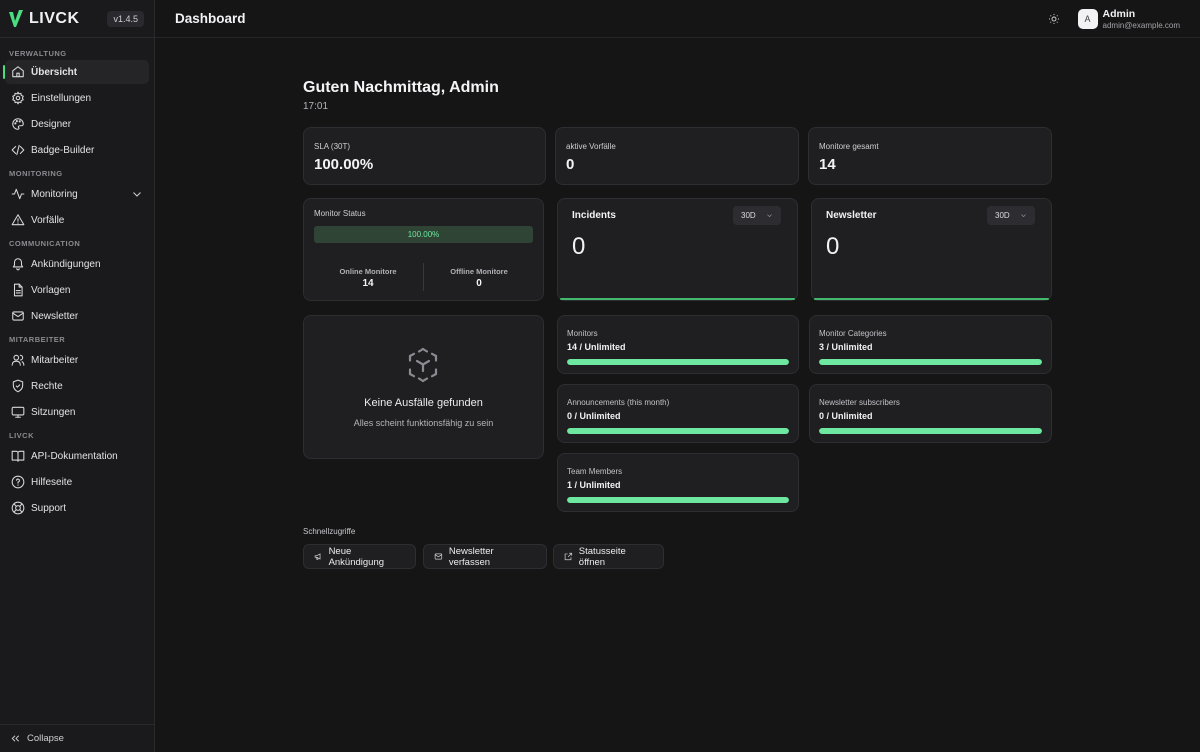 This screenshot has height=752, width=1200. I want to click on incidents-range-select: 30D, so click(757, 215).